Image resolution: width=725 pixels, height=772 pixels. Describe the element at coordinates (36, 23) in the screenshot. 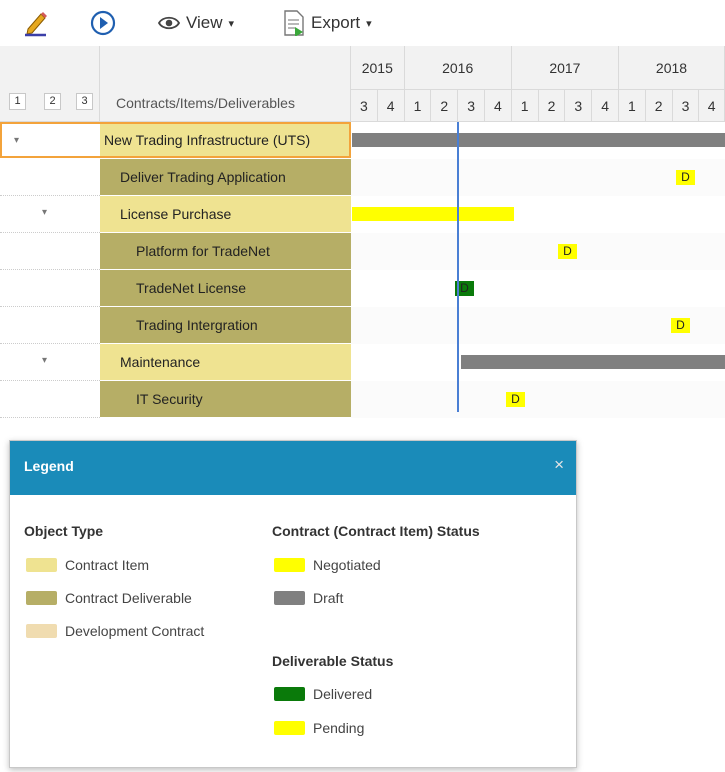

I see `pencil-icon` at that location.